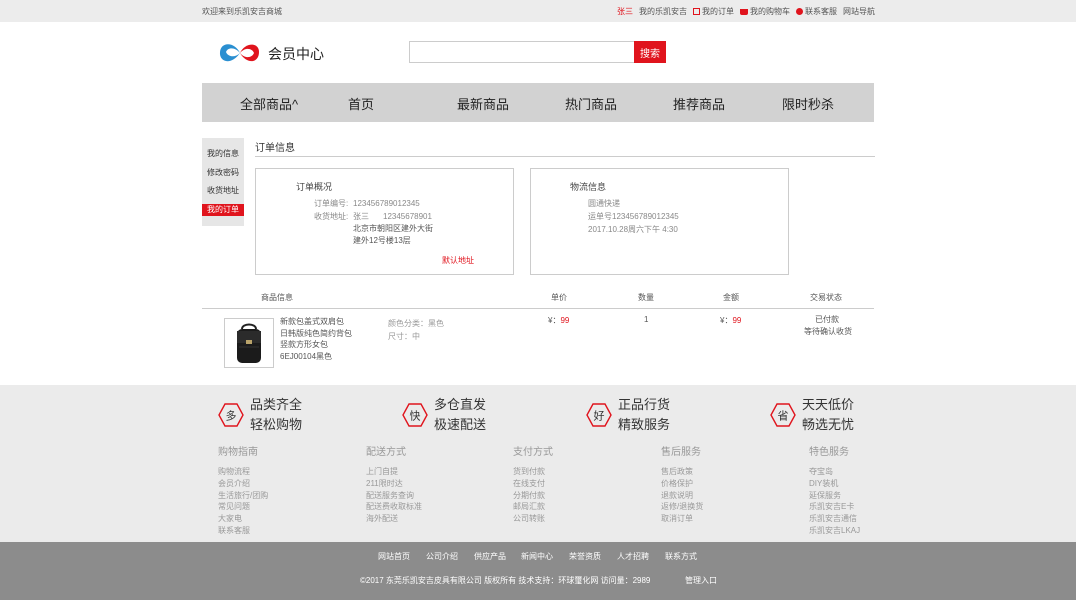  I want to click on svg-text: 多, so click(231, 416).